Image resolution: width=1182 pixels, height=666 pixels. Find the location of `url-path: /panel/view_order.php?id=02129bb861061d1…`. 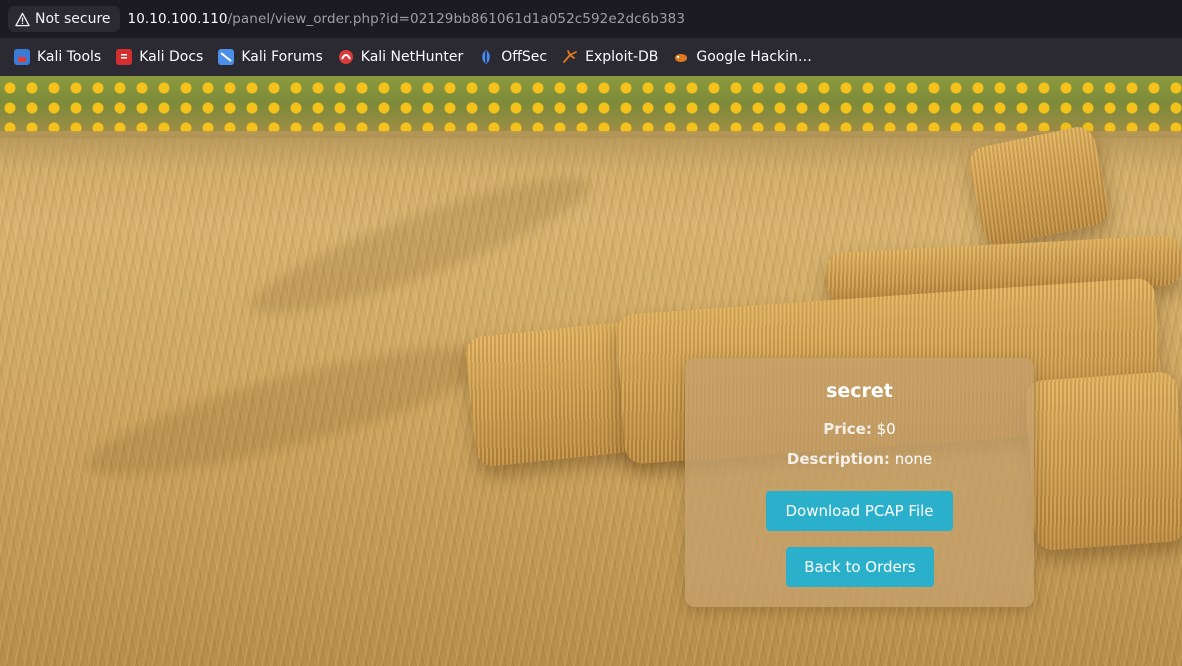

url-path: /panel/view_order.php?id=02129bb861061d1… is located at coordinates (456, 19).